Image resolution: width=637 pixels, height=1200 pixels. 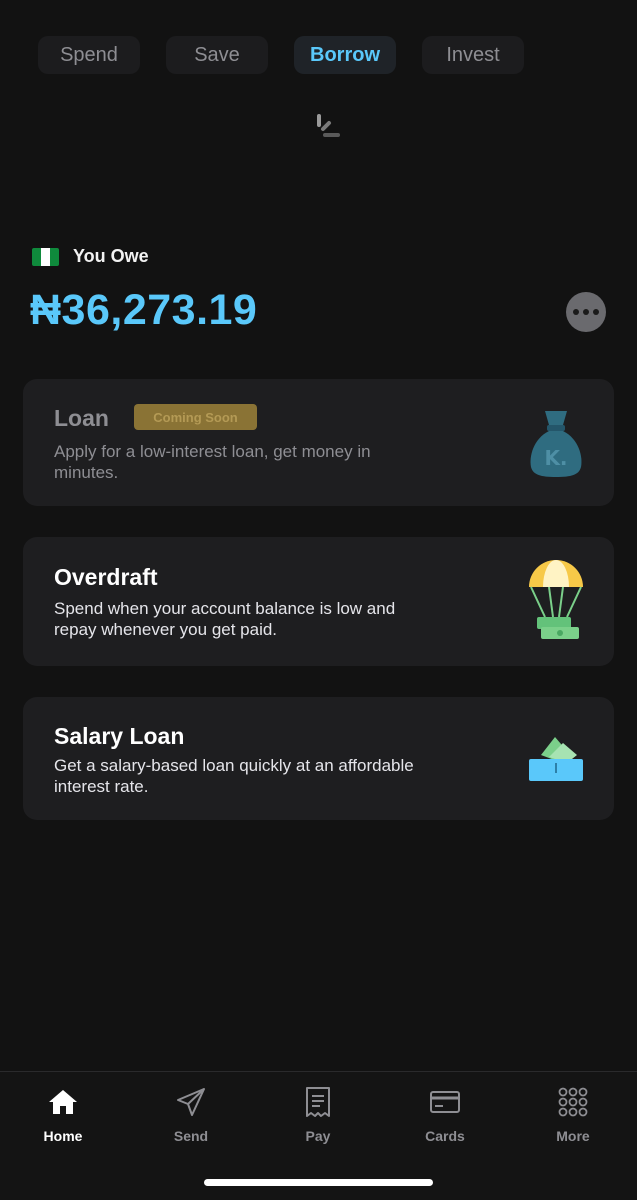 What do you see at coordinates (328, 125) in the screenshot?
I see `loading-spinner-icon` at bounding box center [328, 125].